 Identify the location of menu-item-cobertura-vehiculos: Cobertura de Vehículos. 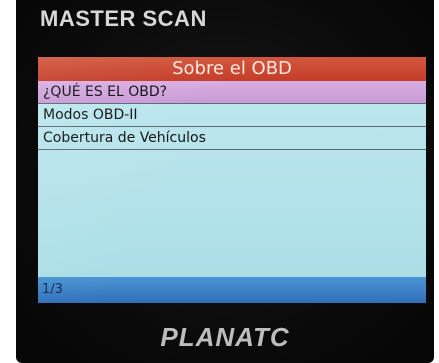
(232, 138).